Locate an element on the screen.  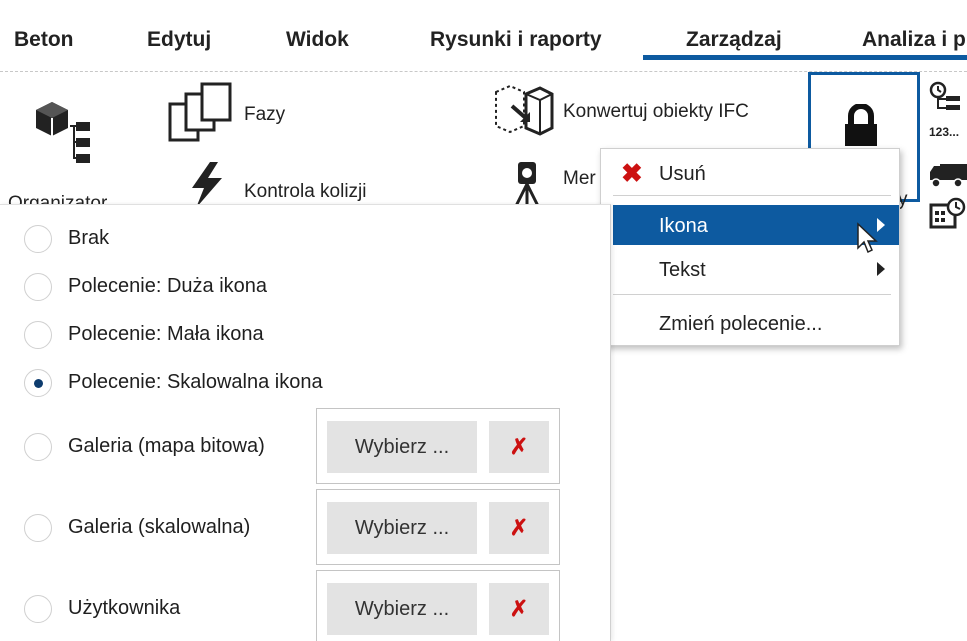
calendar-clock-icon is located at coordinates (947, 214).